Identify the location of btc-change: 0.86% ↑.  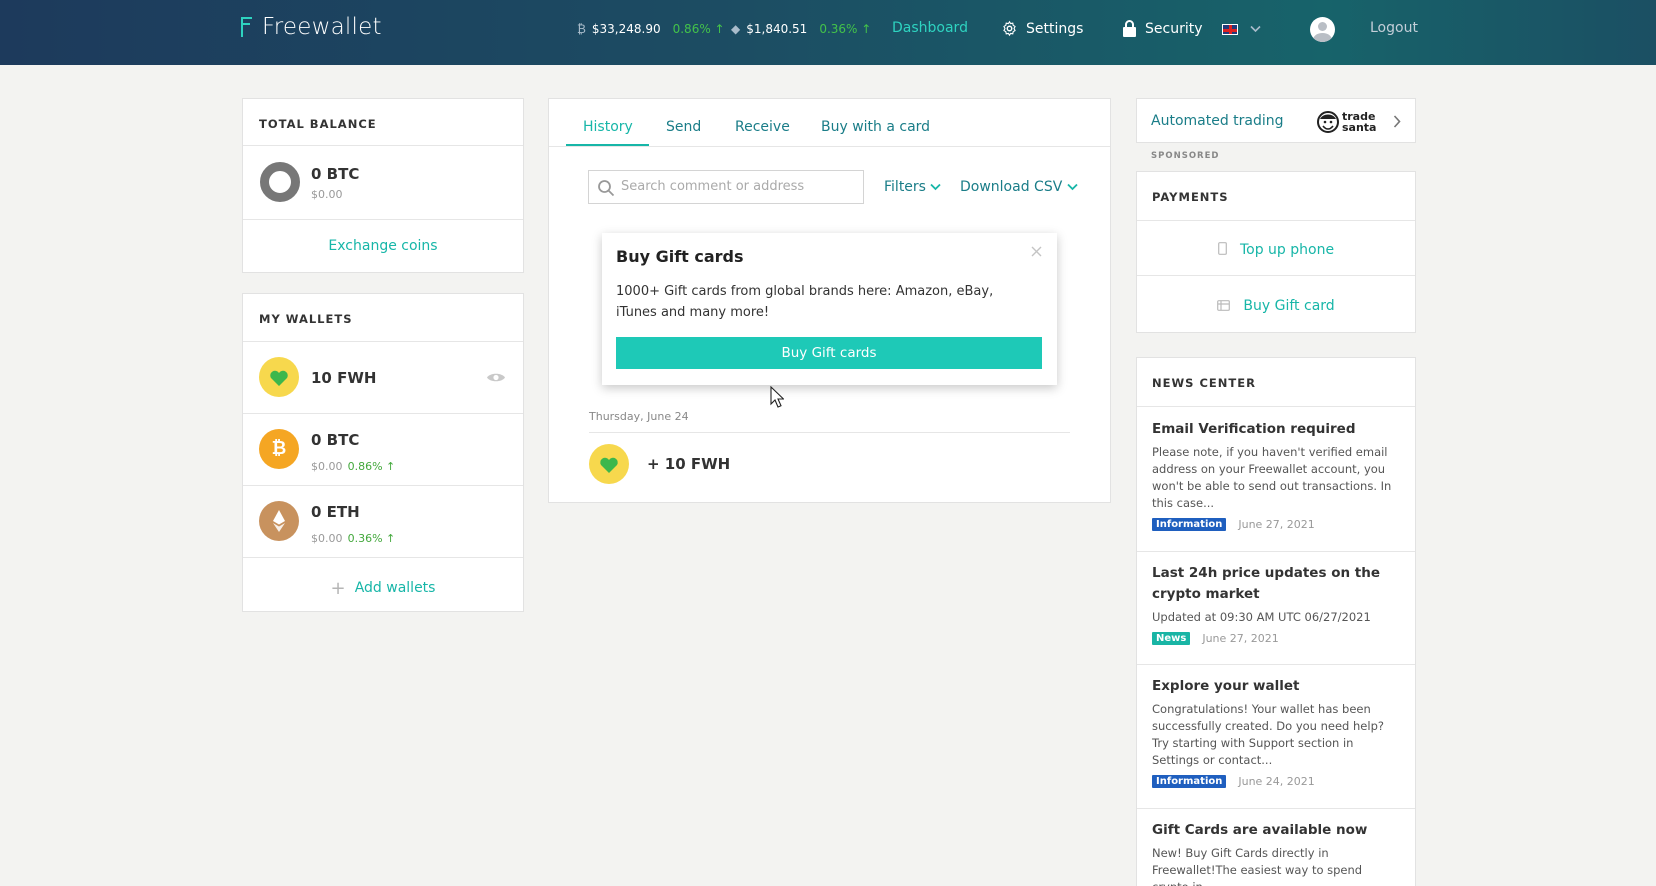
(698, 29).